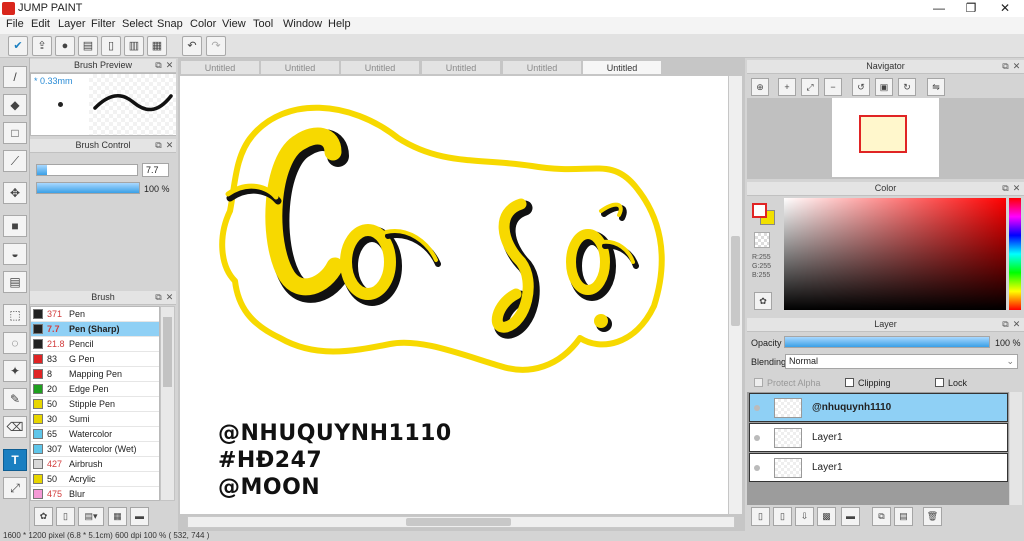 This screenshot has width=1024, height=541. I want to click on layer-opacity-slider, so click(887, 342).